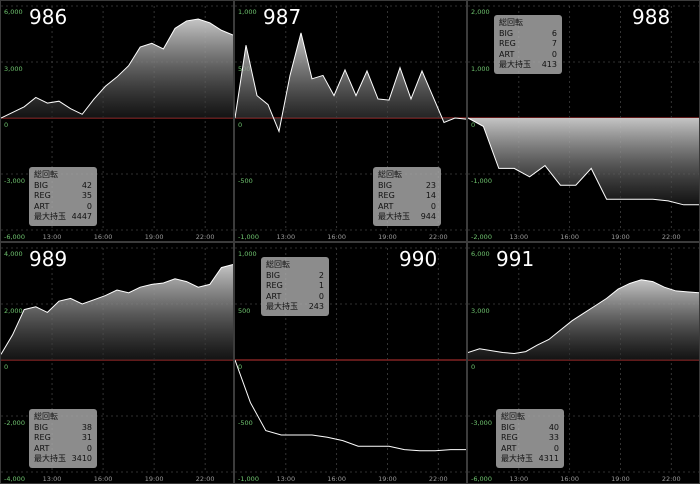 The width and height of the screenshot is (700, 484). I want to click on machine-number: 989, so click(48, 259).